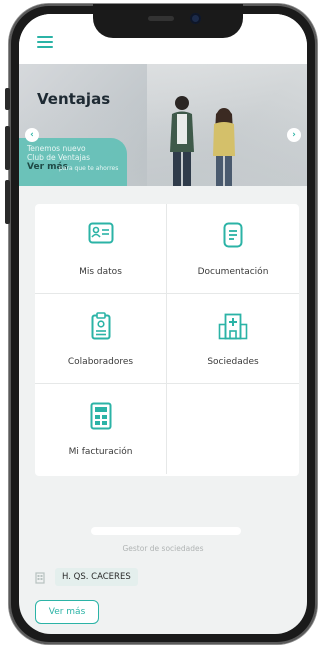 Image resolution: width=322 pixels, height=651 pixels. Describe the element at coordinates (163, 548) in the screenshot. I see `section-label: Gestor de sociedades` at that location.